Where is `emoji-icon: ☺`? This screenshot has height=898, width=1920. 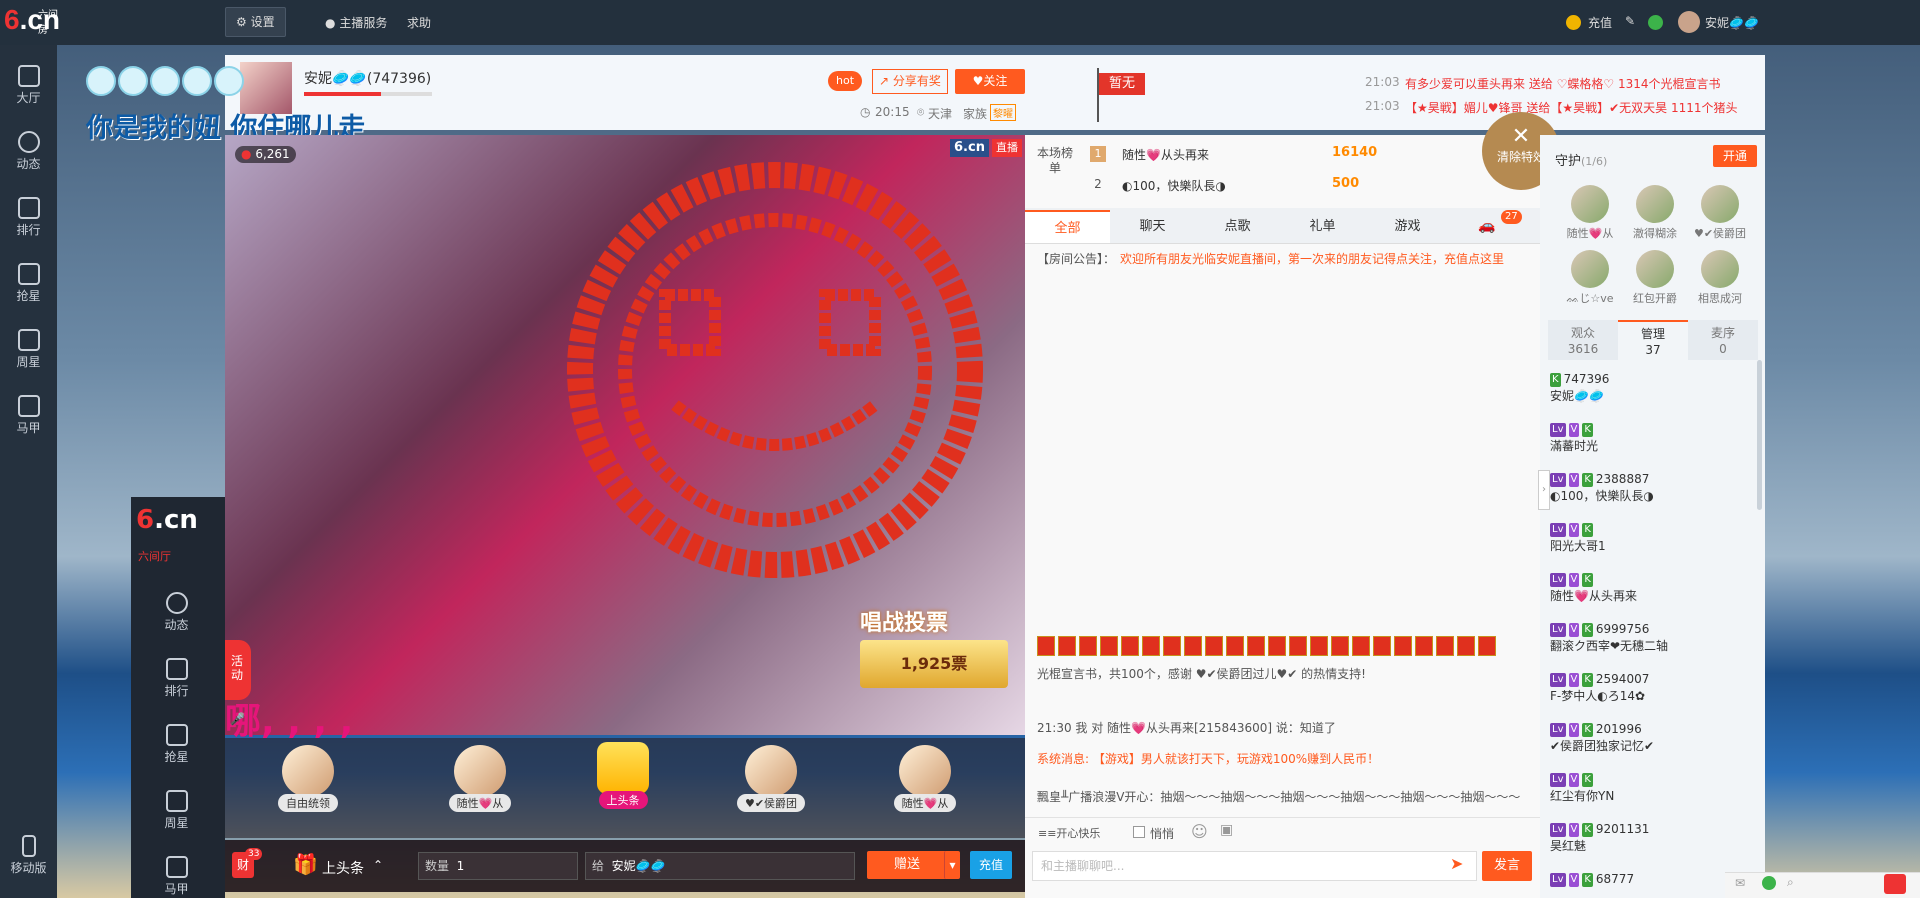
emoji-icon: ☺ is located at coordinates (1199, 831).